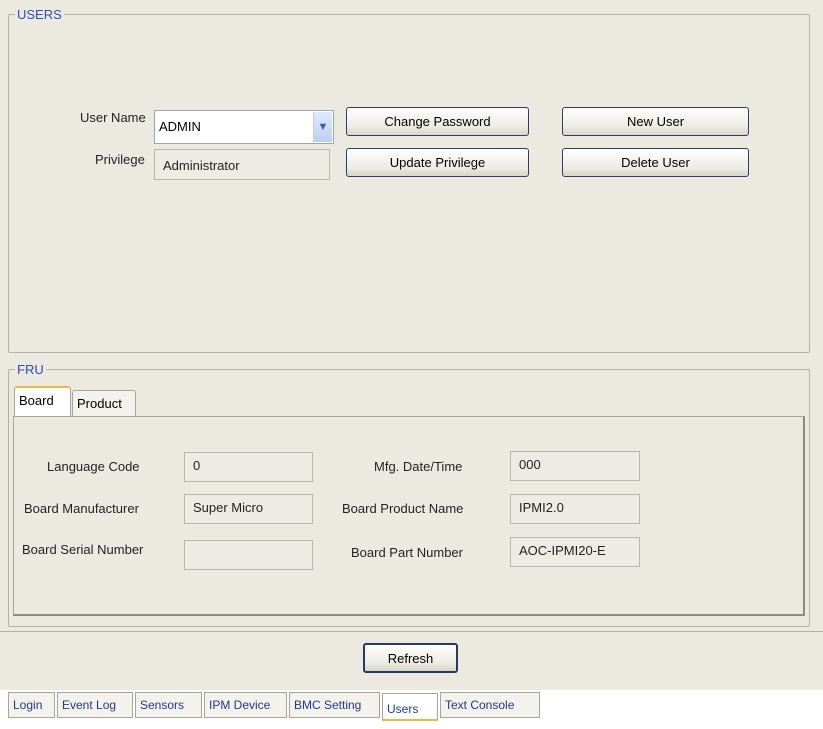  I want to click on board-product-name-field: IPMI2.0, so click(575, 509).